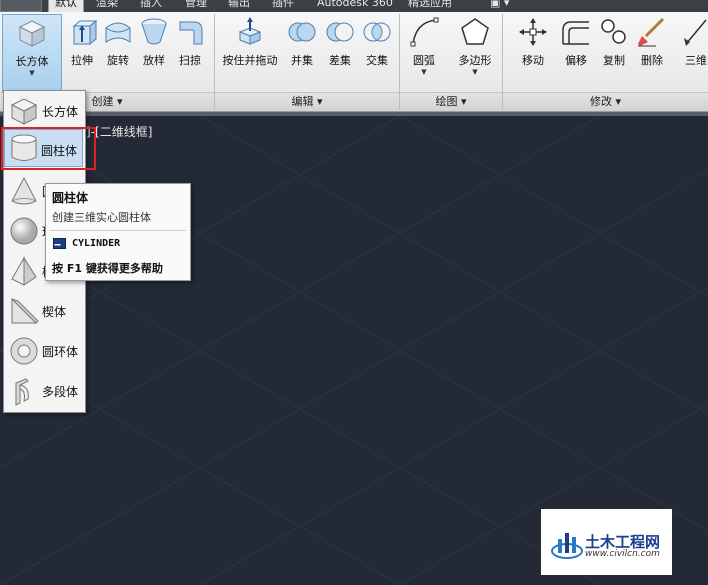  What do you see at coordinates (118, 60) in the screenshot?
I see `revolve-tool-label: 旋转` at bounding box center [118, 60].